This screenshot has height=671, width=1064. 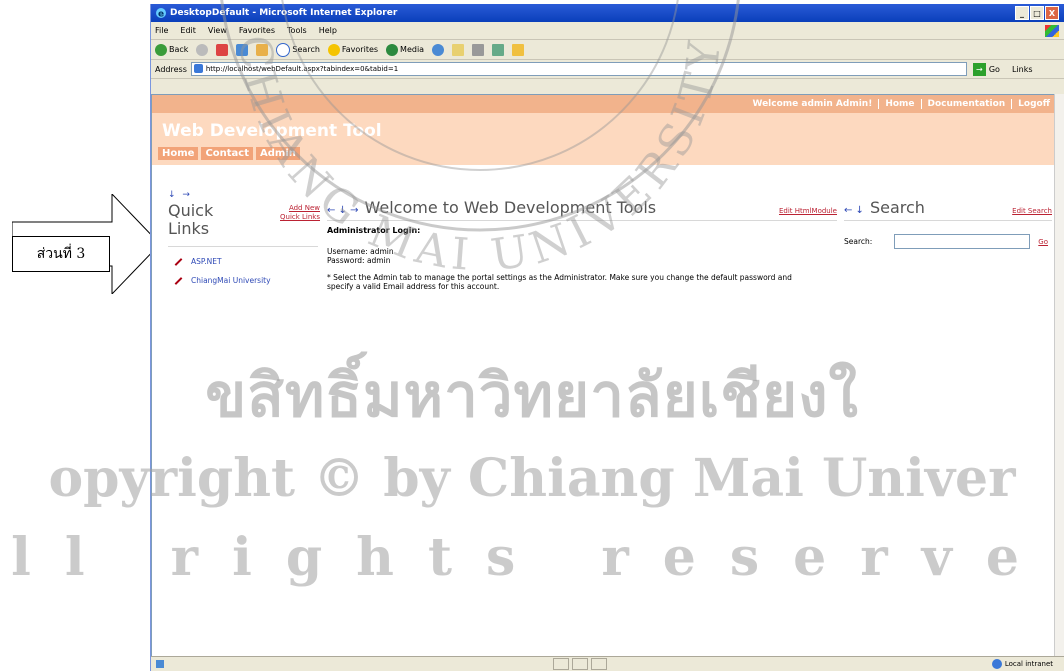 What do you see at coordinates (359, 260) in the screenshot?
I see `password-text: Password: admin` at bounding box center [359, 260].